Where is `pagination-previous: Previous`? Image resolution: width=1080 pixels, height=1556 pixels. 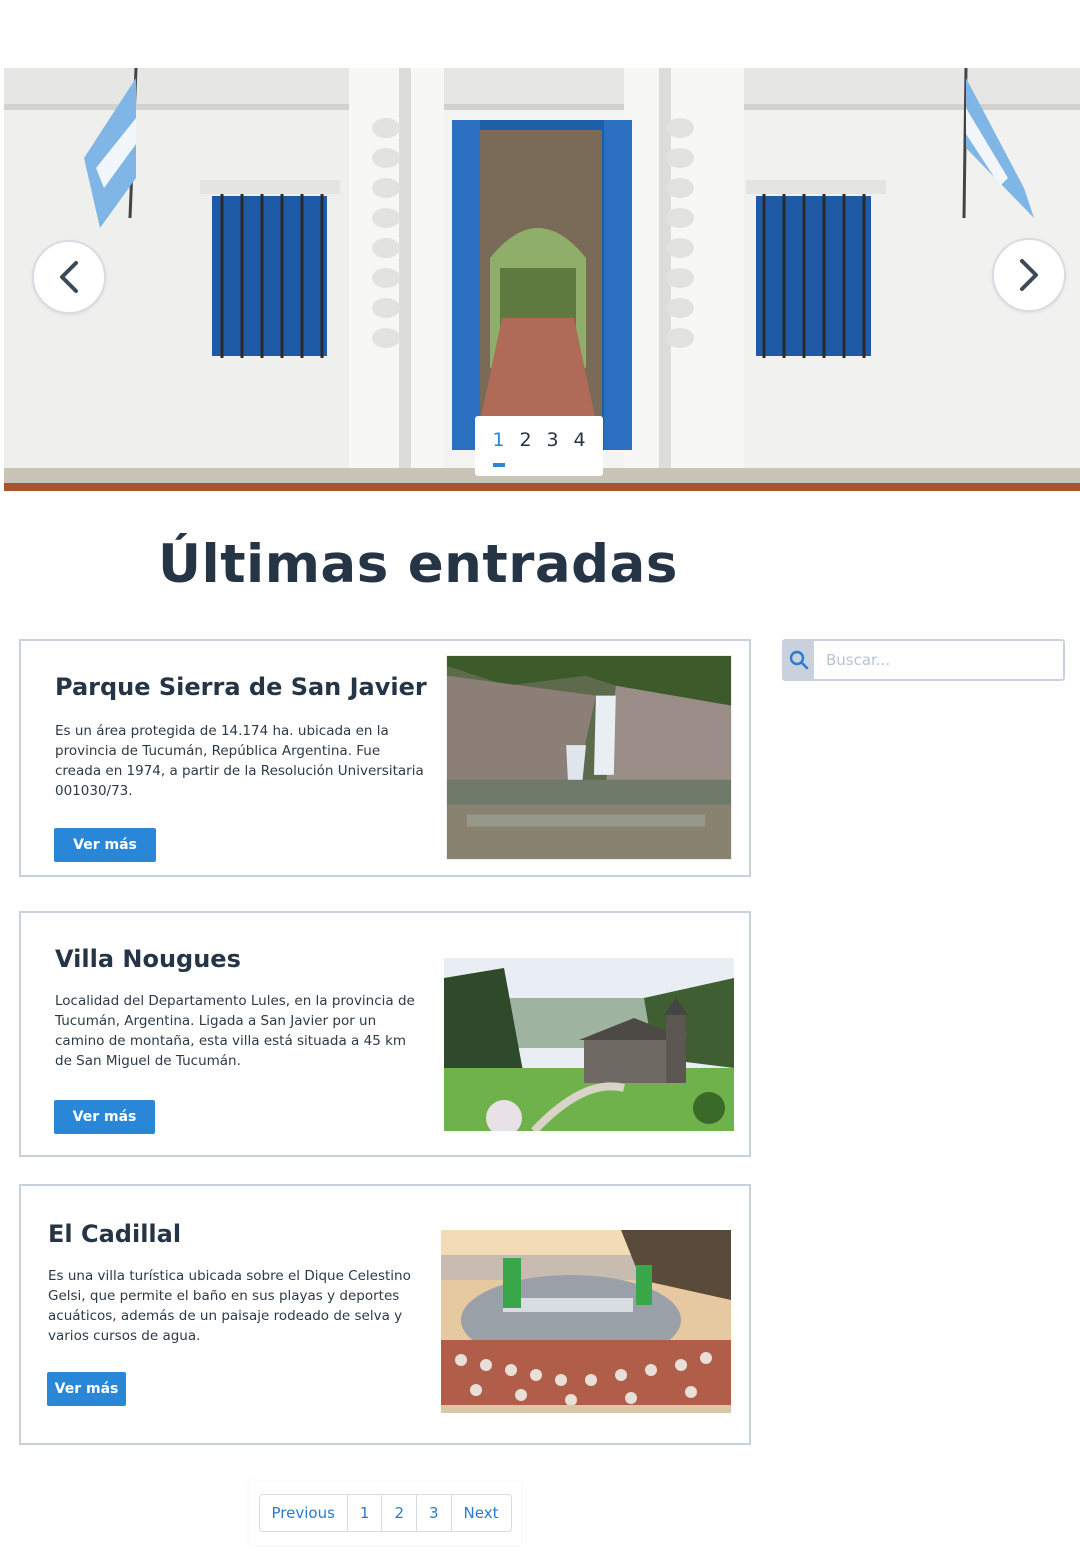
pagination-previous: Previous is located at coordinates (303, 1513).